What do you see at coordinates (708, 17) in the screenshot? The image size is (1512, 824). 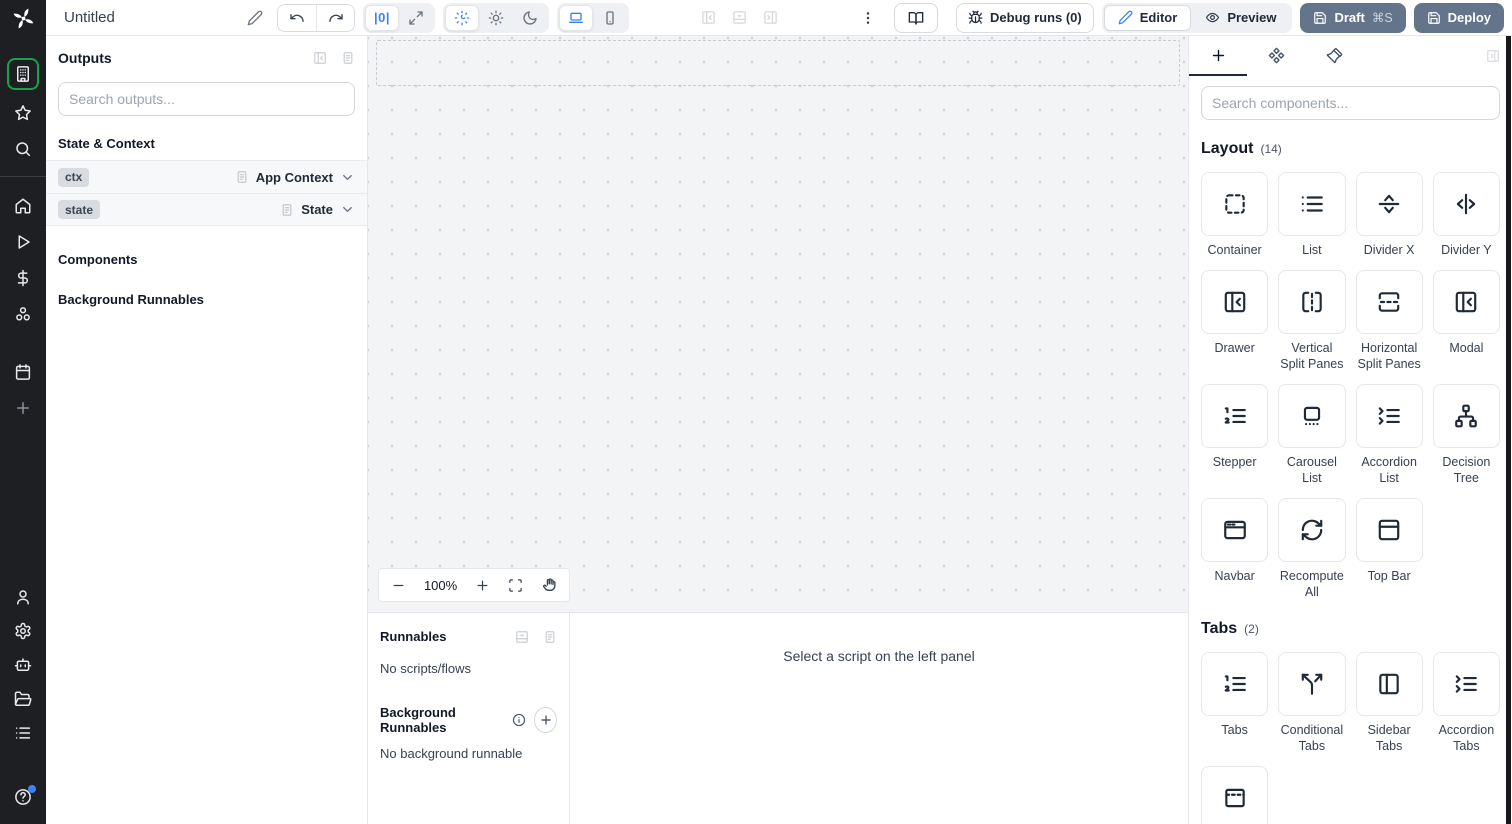 I see `panel-left-toggle-icon` at bounding box center [708, 17].